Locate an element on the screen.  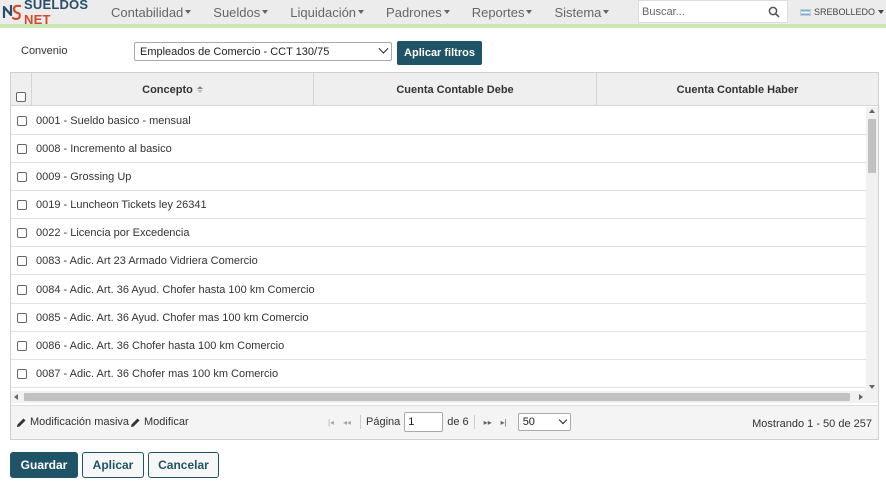
user-menu: SREBOLLEDO is located at coordinates (842, 12).